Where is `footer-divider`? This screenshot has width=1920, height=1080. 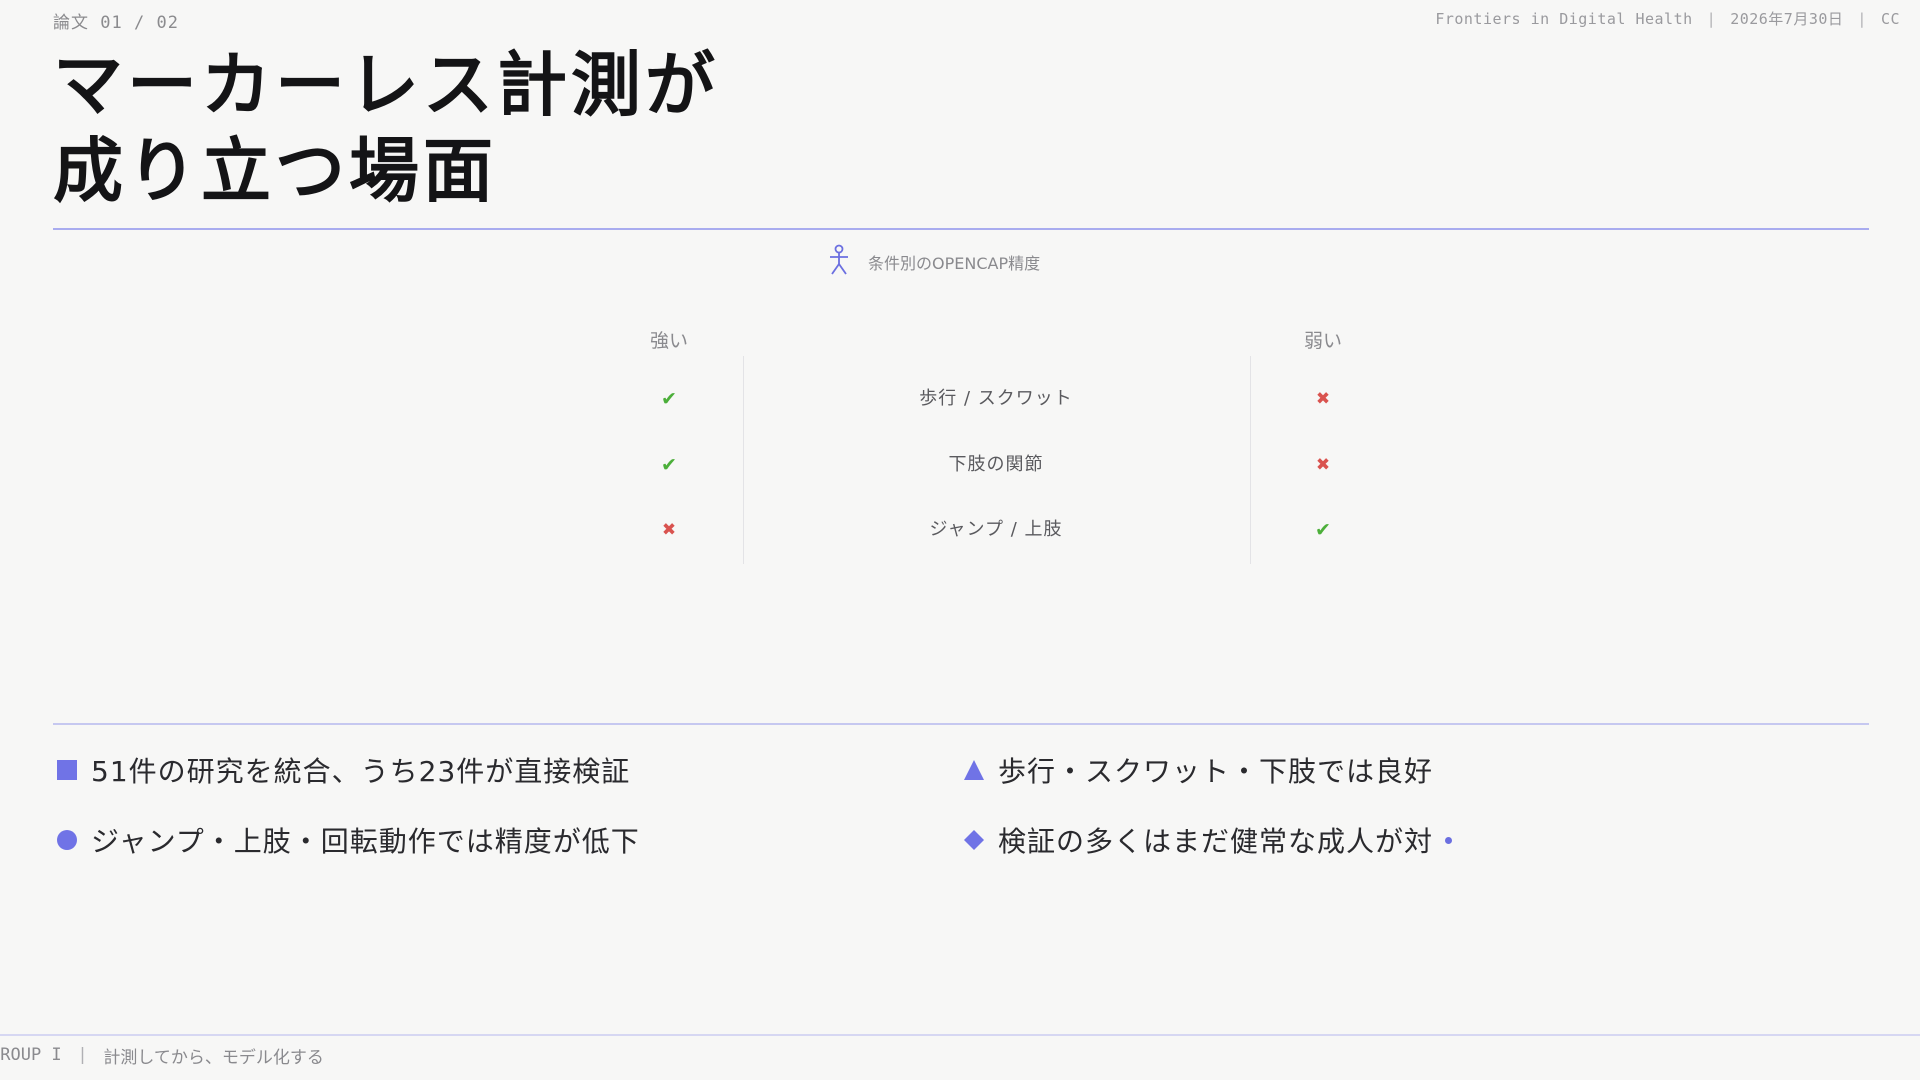 footer-divider is located at coordinates (960, 1035).